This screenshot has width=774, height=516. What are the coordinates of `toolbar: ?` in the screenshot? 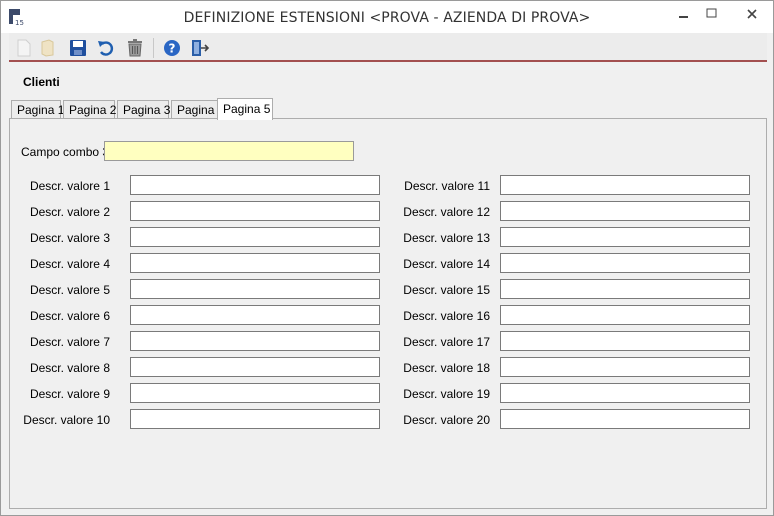 It's located at (388, 47).